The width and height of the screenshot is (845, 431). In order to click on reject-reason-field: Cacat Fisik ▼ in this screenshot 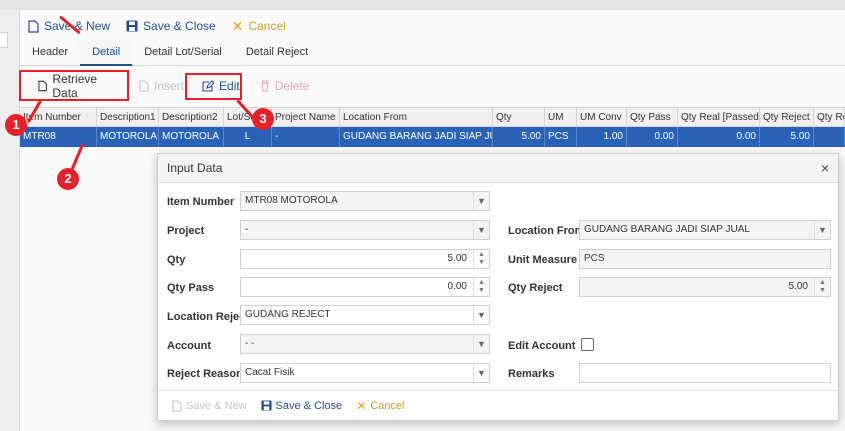, I will do `click(365, 373)`.